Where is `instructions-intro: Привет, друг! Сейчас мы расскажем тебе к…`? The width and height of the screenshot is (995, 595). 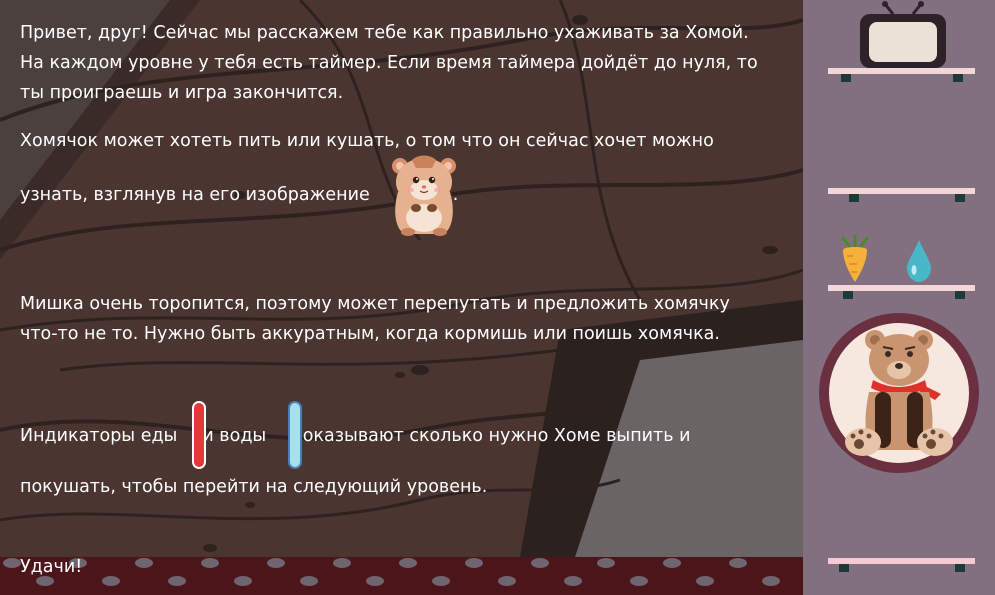
instructions-intro: Привет, друг! Сейчас мы расскажем тебе к… is located at coordinates (389, 63).